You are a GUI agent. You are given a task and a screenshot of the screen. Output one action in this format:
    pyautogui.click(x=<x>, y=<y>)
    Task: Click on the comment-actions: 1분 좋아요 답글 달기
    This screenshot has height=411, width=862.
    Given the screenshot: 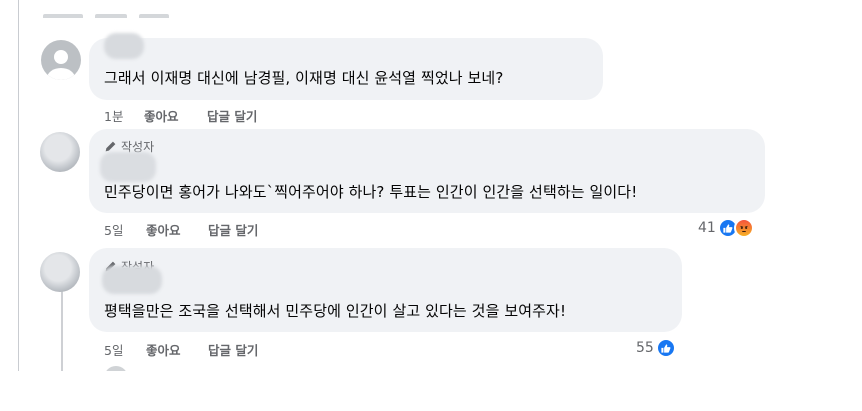 What is the action you would take?
    pyautogui.click(x=180, y=115)
    